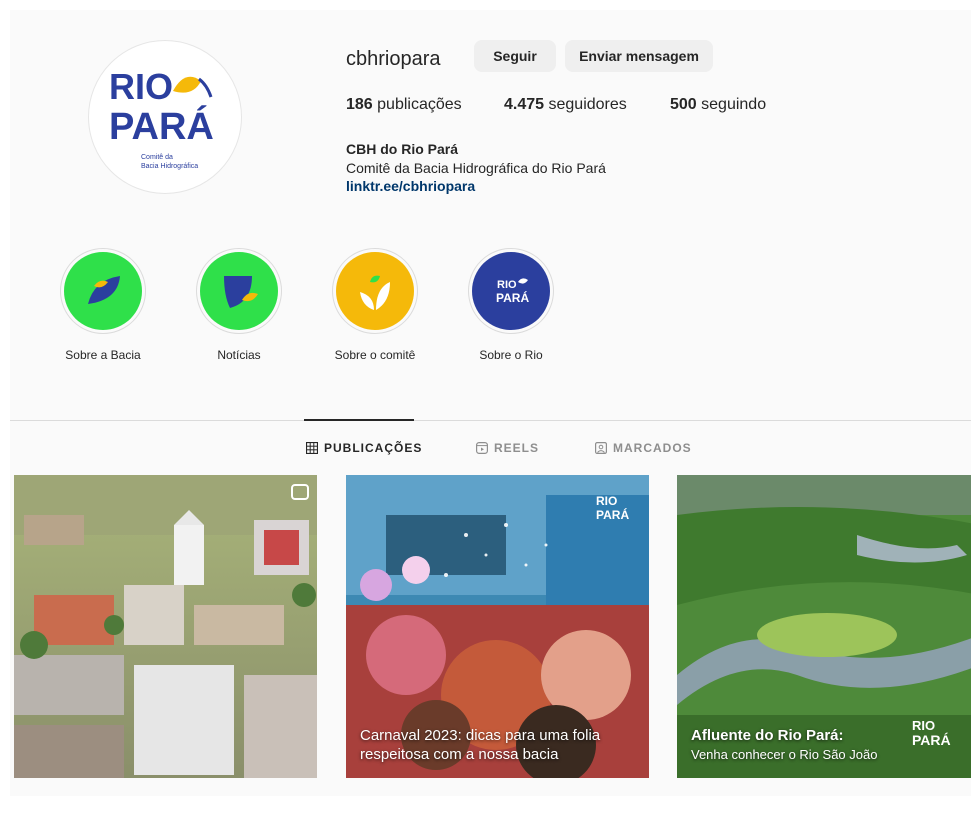  I want to click on logo-line2: PARÁ, so click(161, 126).